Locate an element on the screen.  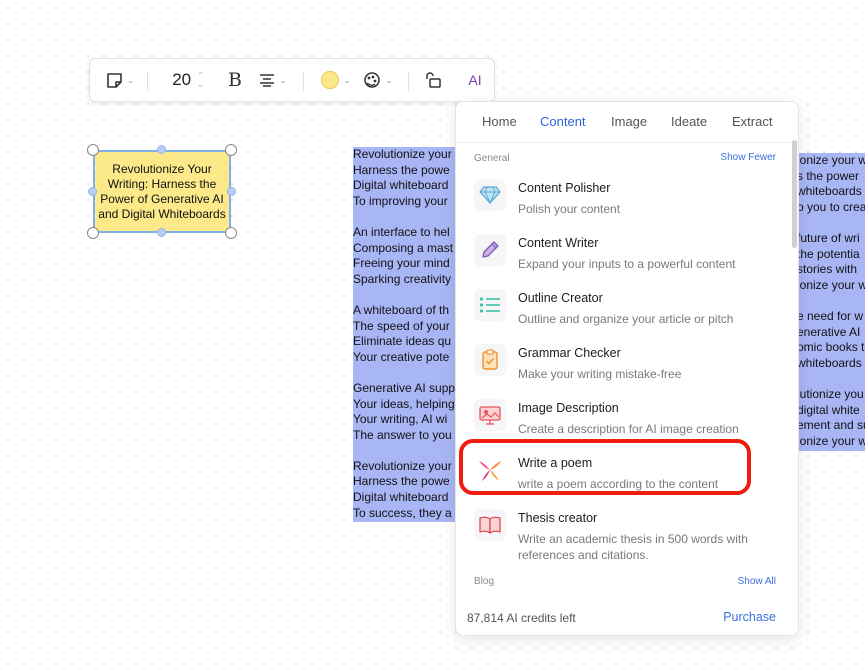
resize-handle-bottom-left is located at coordinates (93, 233).